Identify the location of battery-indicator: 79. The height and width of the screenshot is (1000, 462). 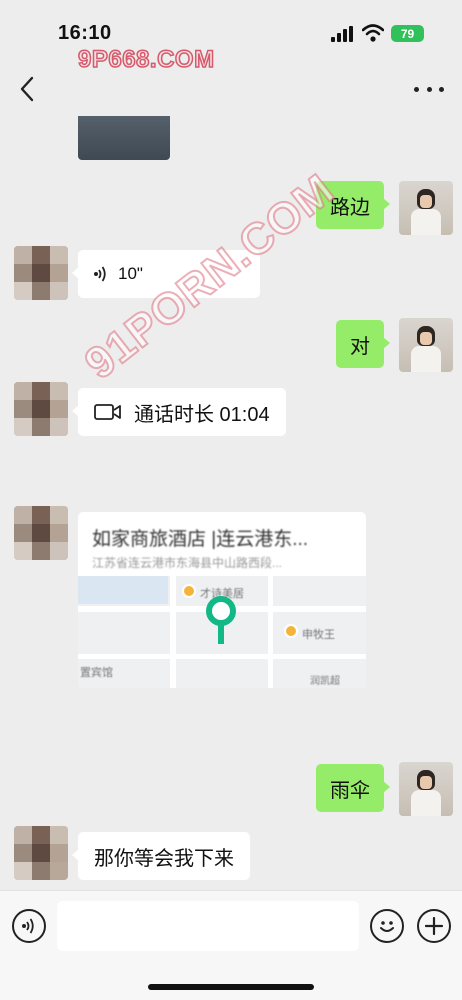
(407, 33).